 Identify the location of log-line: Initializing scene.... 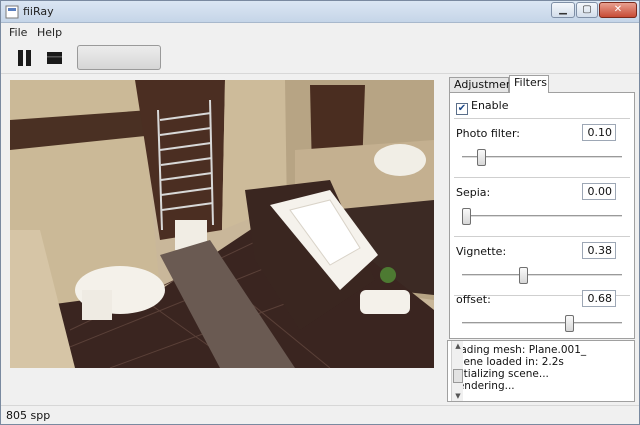
(500, 374).